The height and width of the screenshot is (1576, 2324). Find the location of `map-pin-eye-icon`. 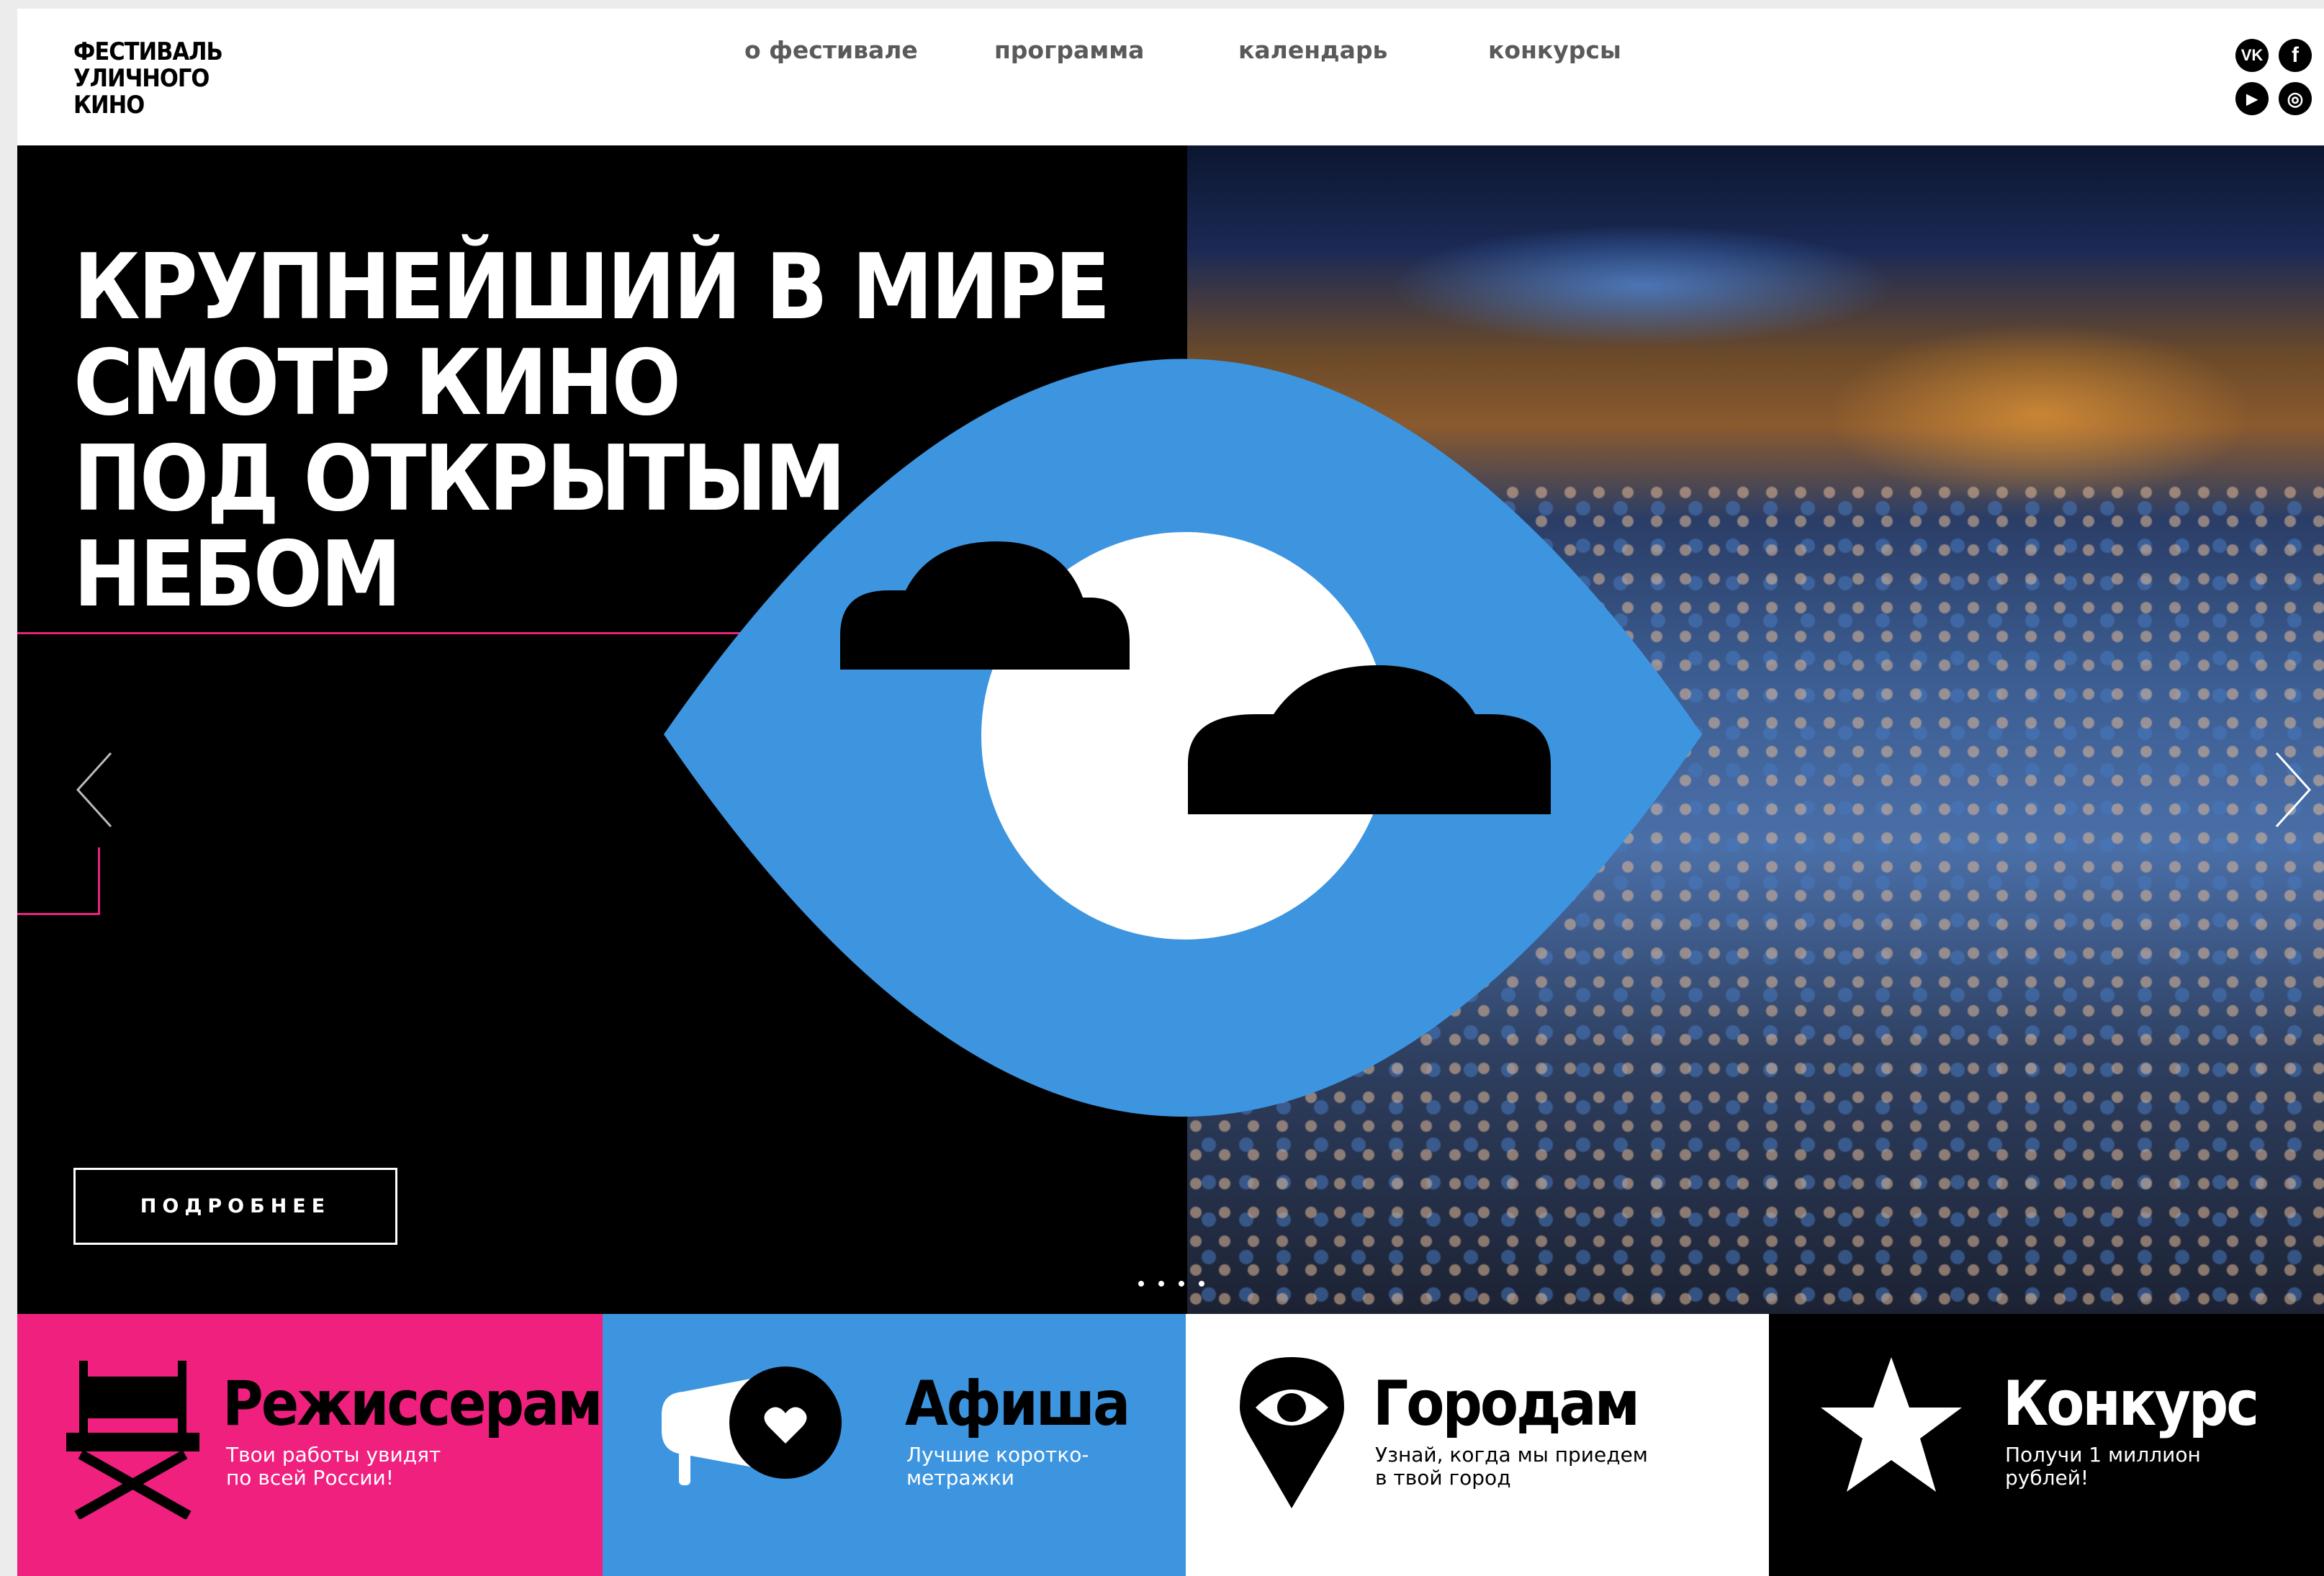

map-pin-eye-icon is located at coordinates (1292, 1432).